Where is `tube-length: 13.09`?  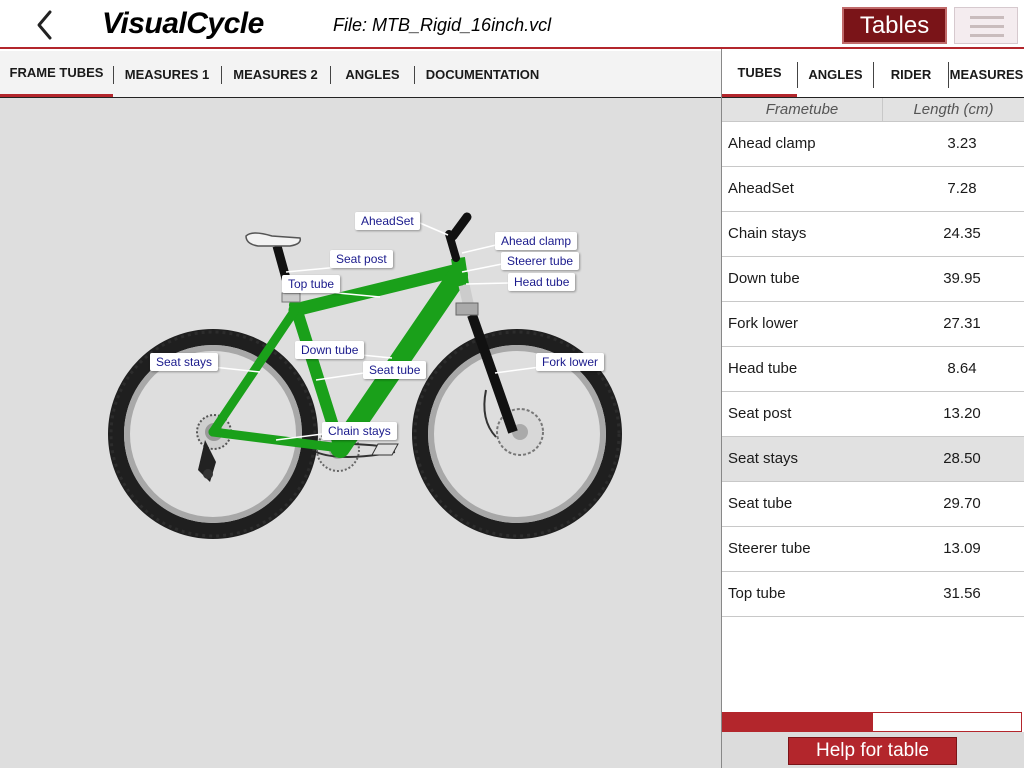
tube-length: 13.09 is located at coordinates (962, 548).